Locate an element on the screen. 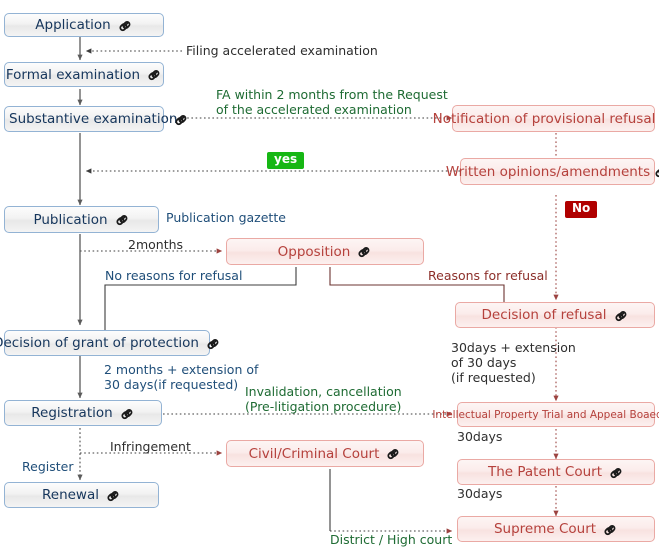 Image resolution: width=659 pixels, height=559 pixels. node-substantive-examination: Substantive examination is located at coordinates (95, 119).